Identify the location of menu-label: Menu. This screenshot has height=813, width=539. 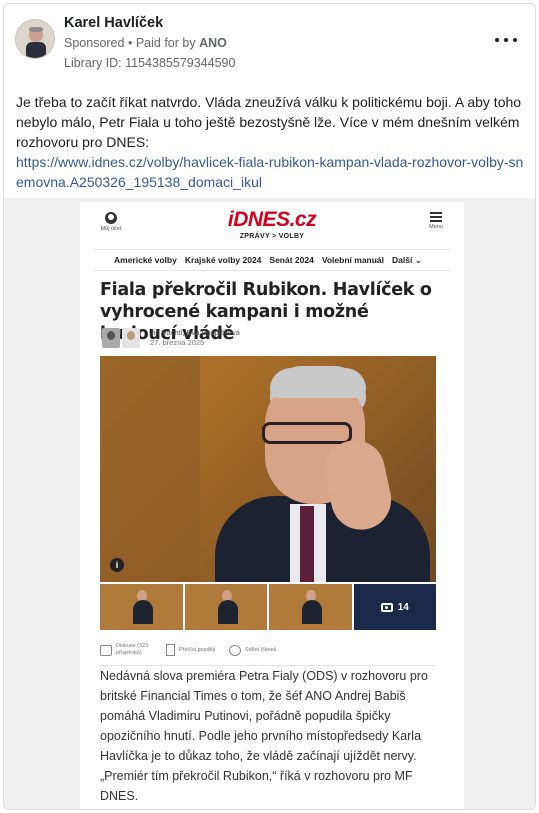
(436, 227).